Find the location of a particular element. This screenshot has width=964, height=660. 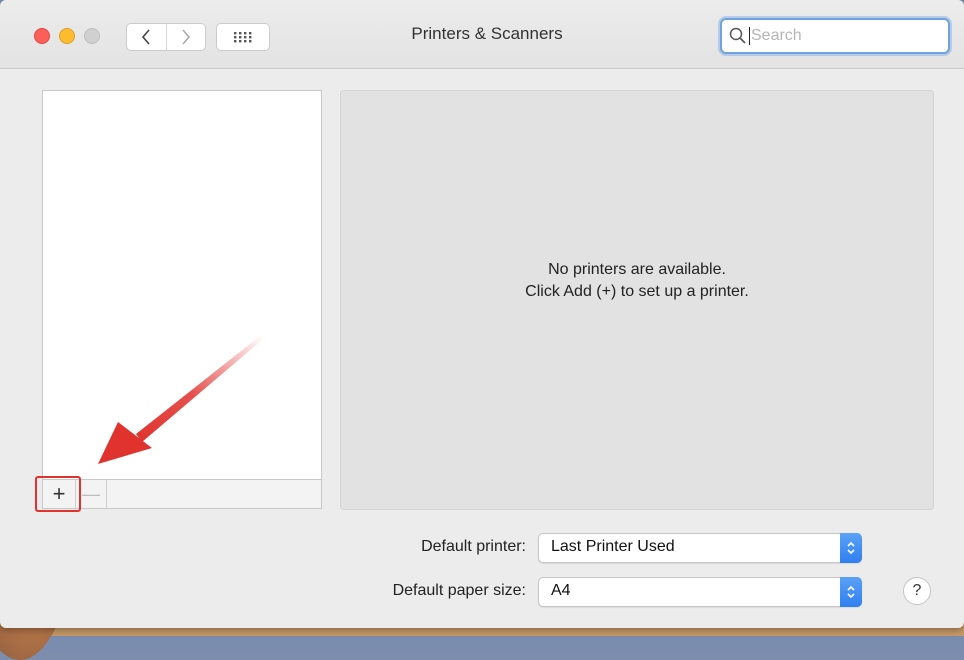

empty-state-line-1: No printers are available. is located at coordinates (637, 269).